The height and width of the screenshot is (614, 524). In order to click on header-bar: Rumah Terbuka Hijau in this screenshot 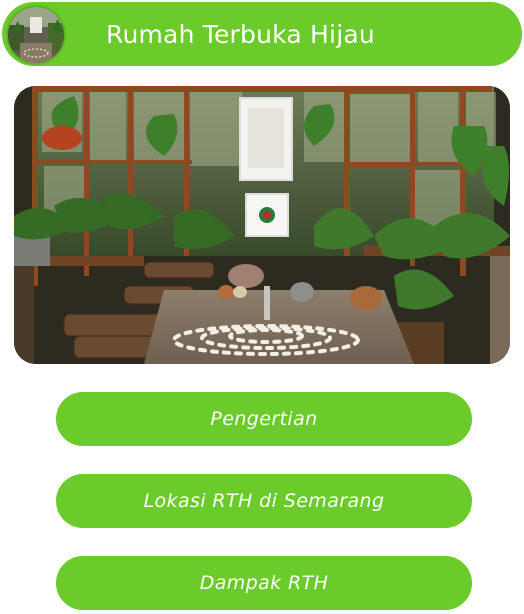, I will do `click(262, 34)`.